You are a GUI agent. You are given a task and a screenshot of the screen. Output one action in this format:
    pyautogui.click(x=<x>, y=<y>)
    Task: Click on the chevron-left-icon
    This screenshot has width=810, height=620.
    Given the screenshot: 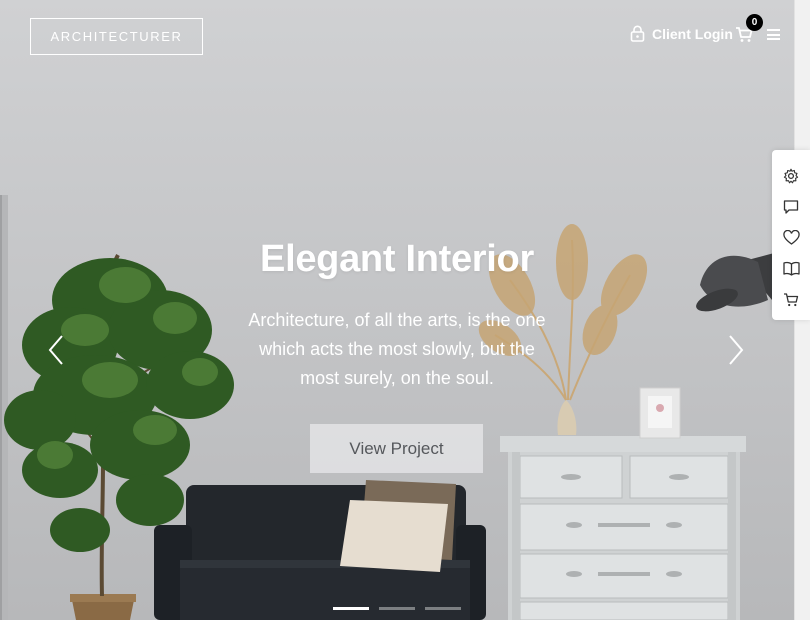 What is the action you would take?
    pyautogui.click(x=56, y=350)
    